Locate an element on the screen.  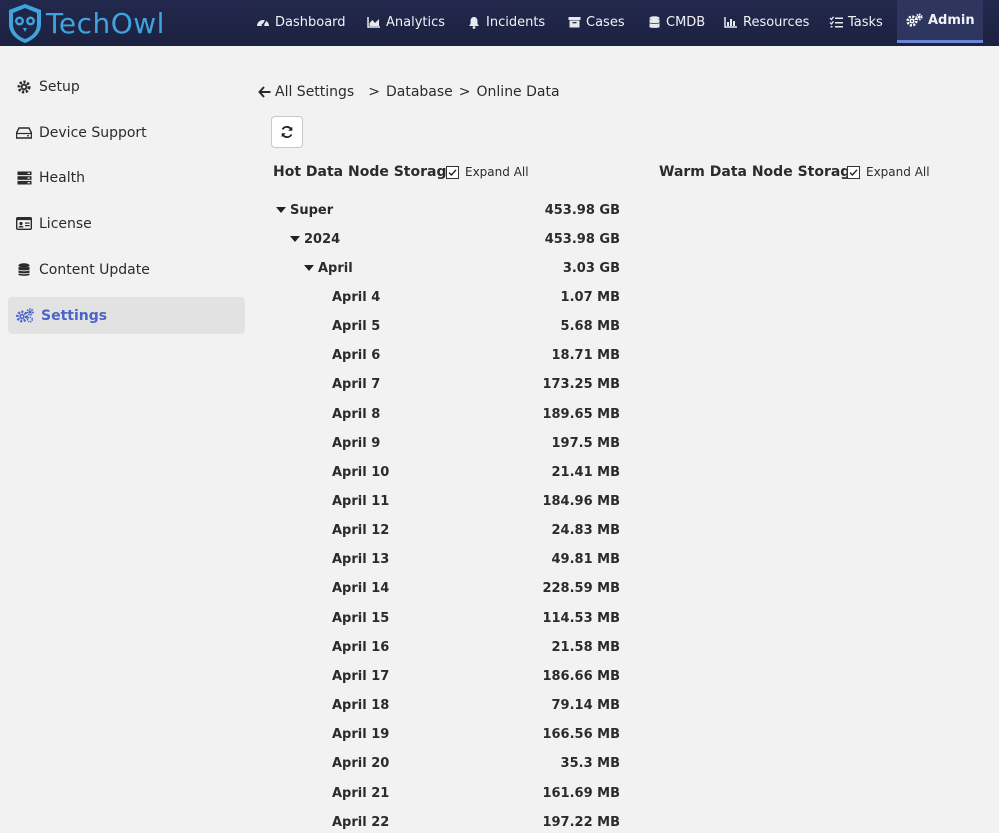
tree-row: 2024 453.98 GB is located at coordinates (447, 239).